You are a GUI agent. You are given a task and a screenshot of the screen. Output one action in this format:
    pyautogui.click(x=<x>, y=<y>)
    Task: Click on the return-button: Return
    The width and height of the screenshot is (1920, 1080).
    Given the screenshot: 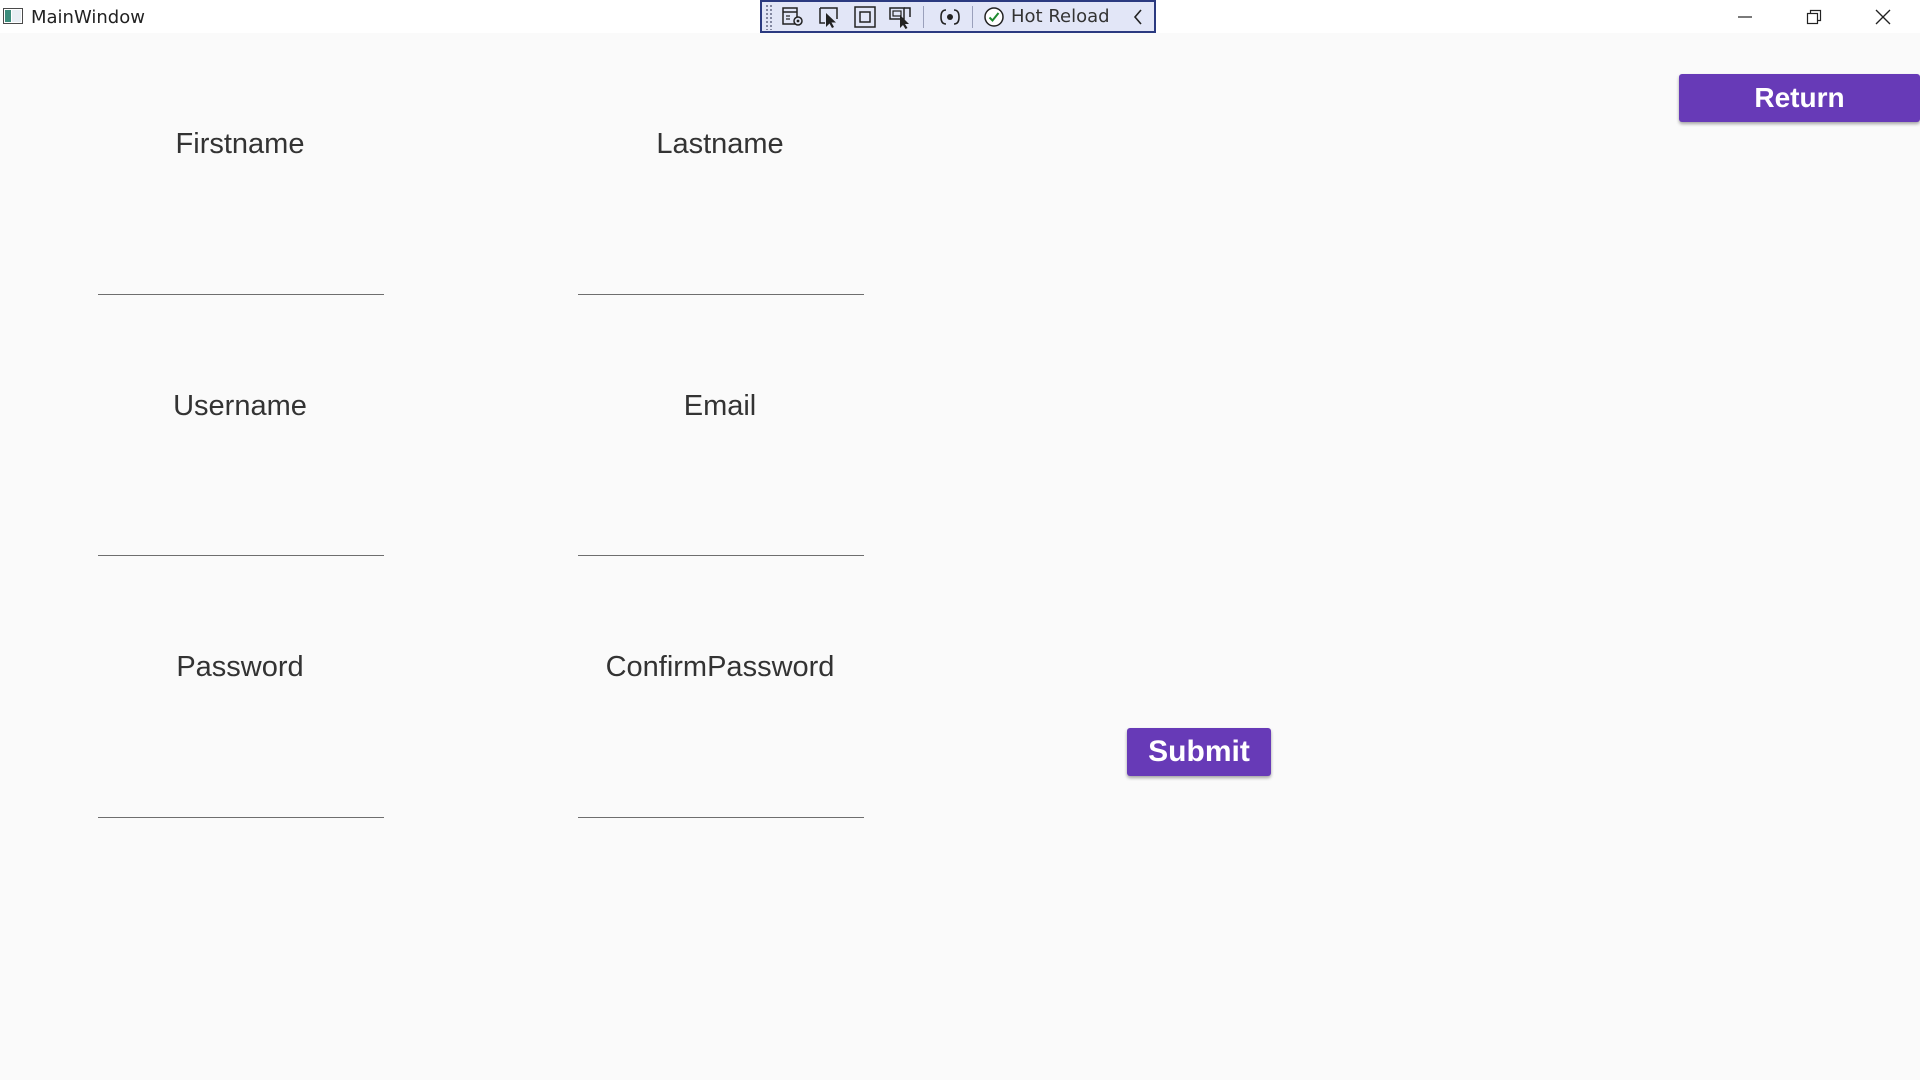 What is the action you would take?
    pyautogui.click(x=1799, y=98)
    